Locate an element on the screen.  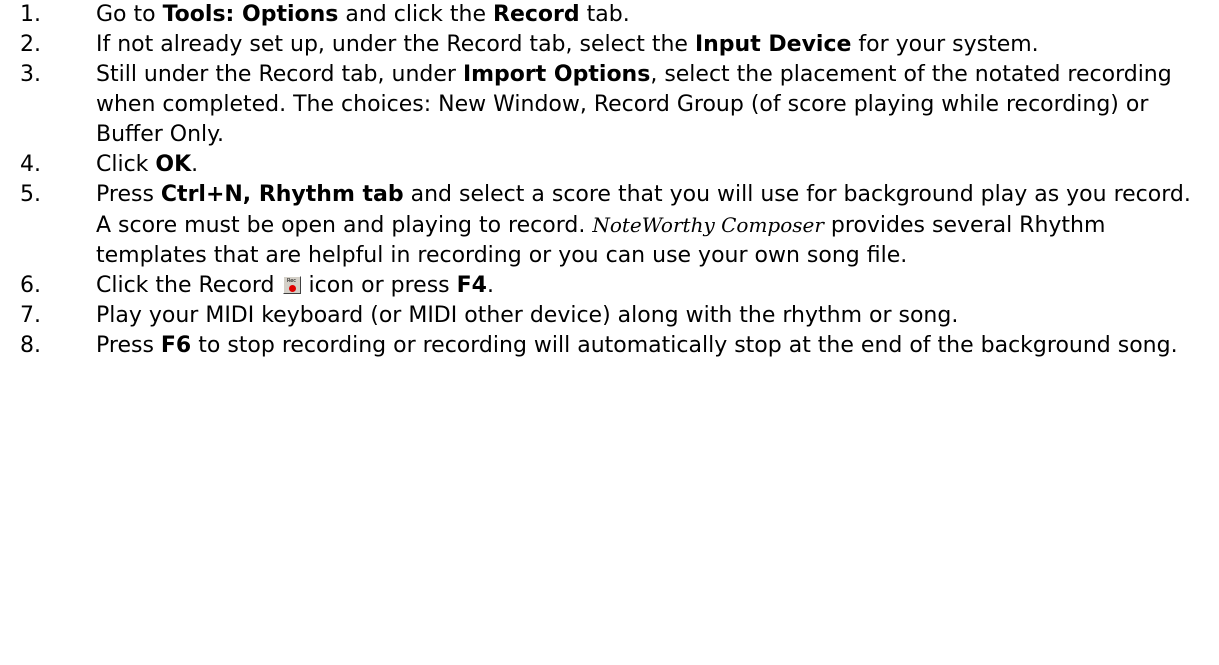
record-icon: Rec is located at coordinates (291, 285).